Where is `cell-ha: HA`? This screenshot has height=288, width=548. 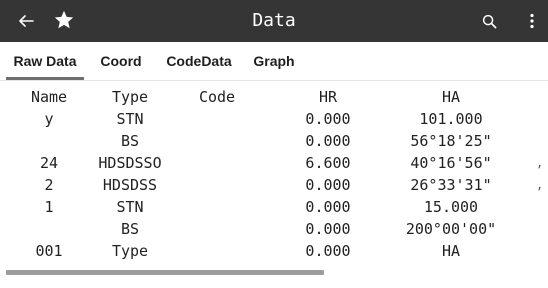 cell-ha: HA is located at coordinates (451, 251).